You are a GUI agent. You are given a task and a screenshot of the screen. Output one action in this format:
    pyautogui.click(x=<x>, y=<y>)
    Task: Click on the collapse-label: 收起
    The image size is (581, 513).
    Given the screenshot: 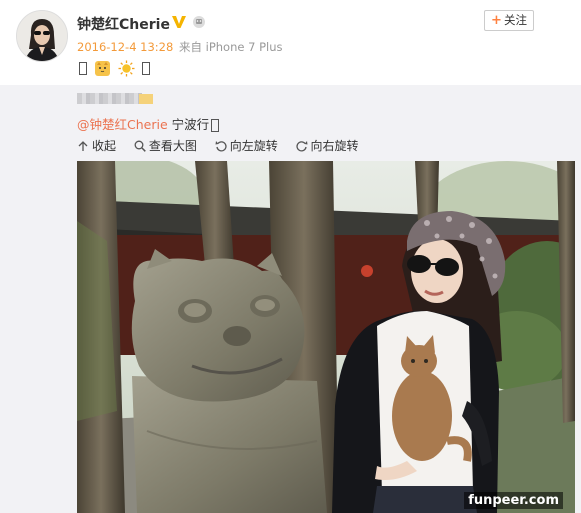 What is the action you would take?
    pyautogui.click(x=104, y=146)
    